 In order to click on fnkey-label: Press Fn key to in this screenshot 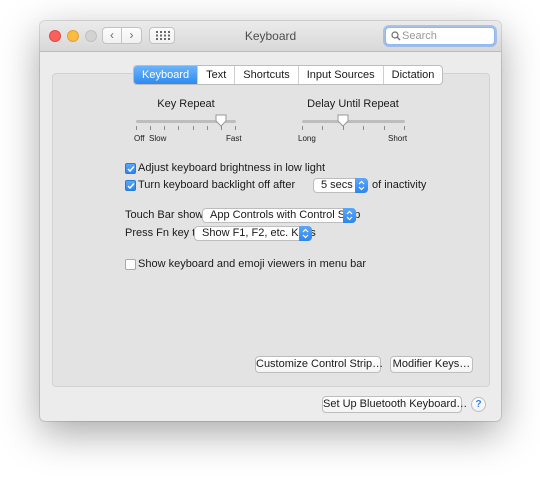, I will do `click(163, 233)`.